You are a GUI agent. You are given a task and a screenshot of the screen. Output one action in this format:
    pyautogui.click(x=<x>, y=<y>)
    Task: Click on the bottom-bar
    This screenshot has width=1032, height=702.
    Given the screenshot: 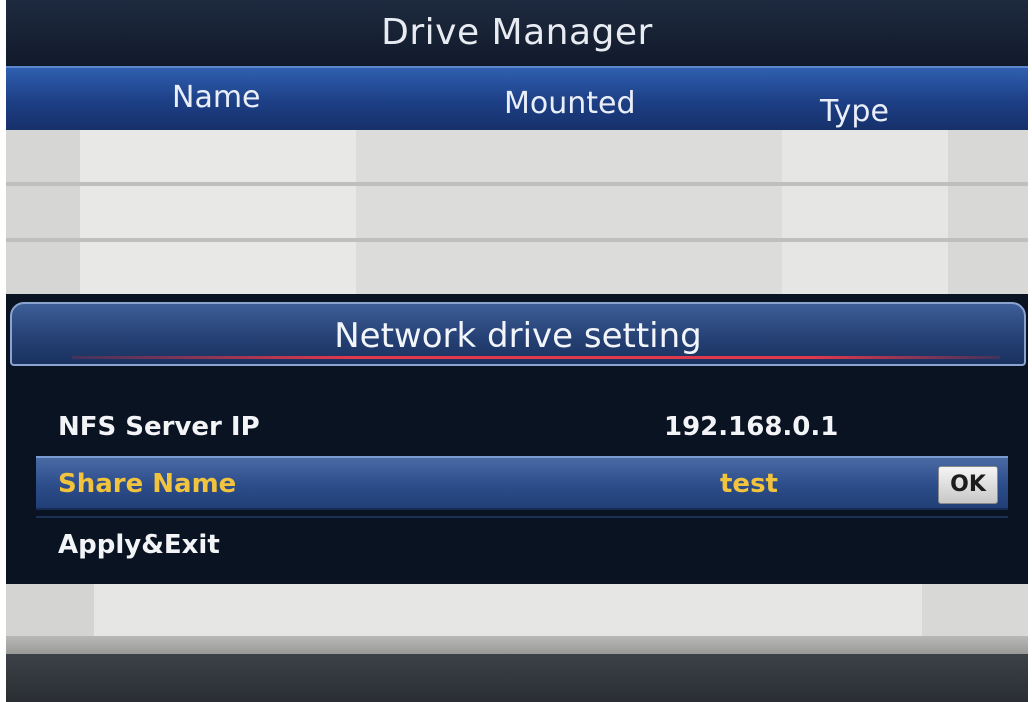 What is the action you would take?
    pyautogui.click(x=517, y=678)
    